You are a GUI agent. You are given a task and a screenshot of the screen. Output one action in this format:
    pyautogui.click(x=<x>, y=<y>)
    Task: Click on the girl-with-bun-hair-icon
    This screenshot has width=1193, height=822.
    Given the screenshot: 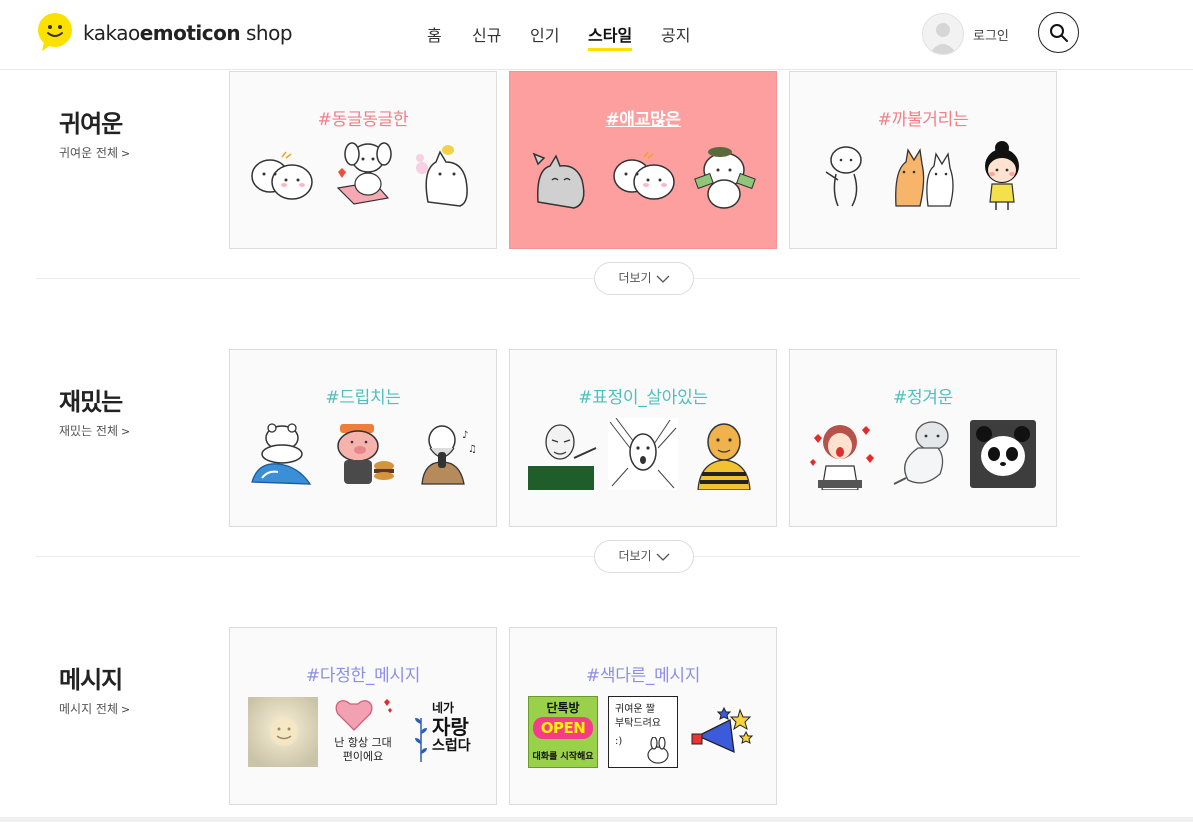 What is the action you would take?
    pyautogui.click(x=1002, y=175)
    